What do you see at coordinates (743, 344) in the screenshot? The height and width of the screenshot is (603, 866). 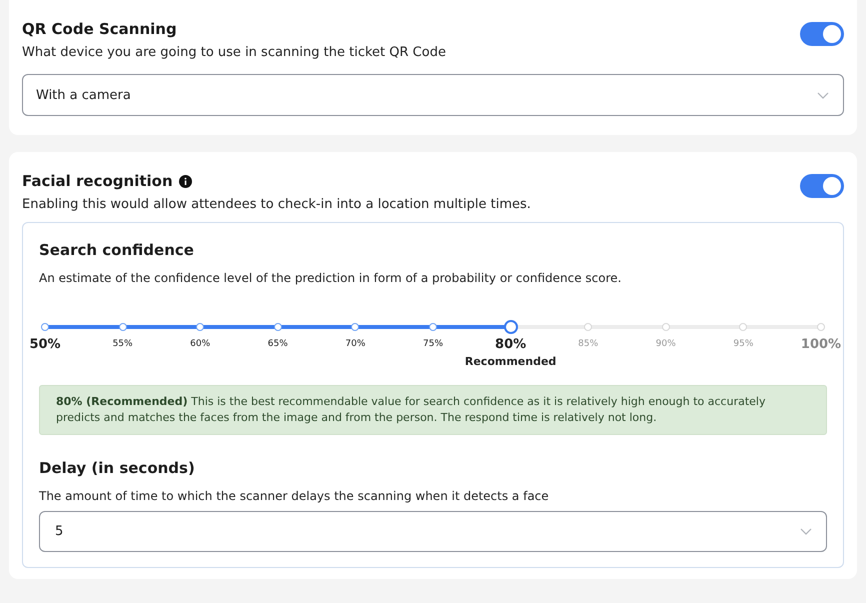 I see `tick-label: 95%` at bounding box center [743, 344].